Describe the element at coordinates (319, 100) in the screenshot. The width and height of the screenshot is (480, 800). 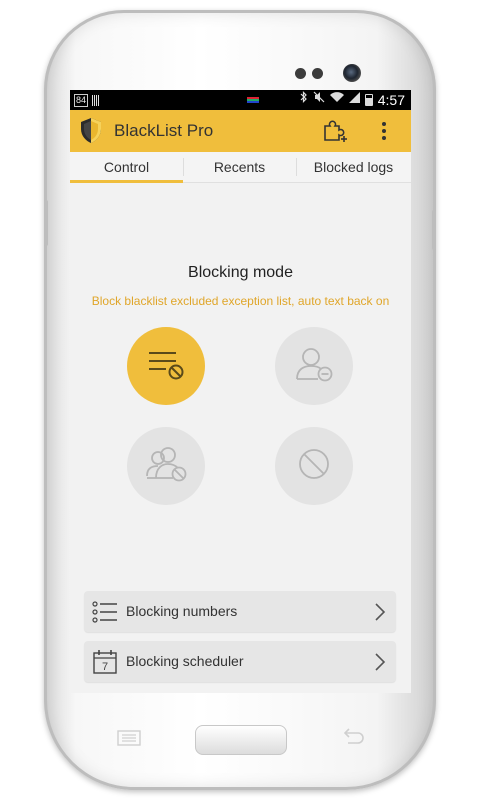
I see `mute-icon` at that location.